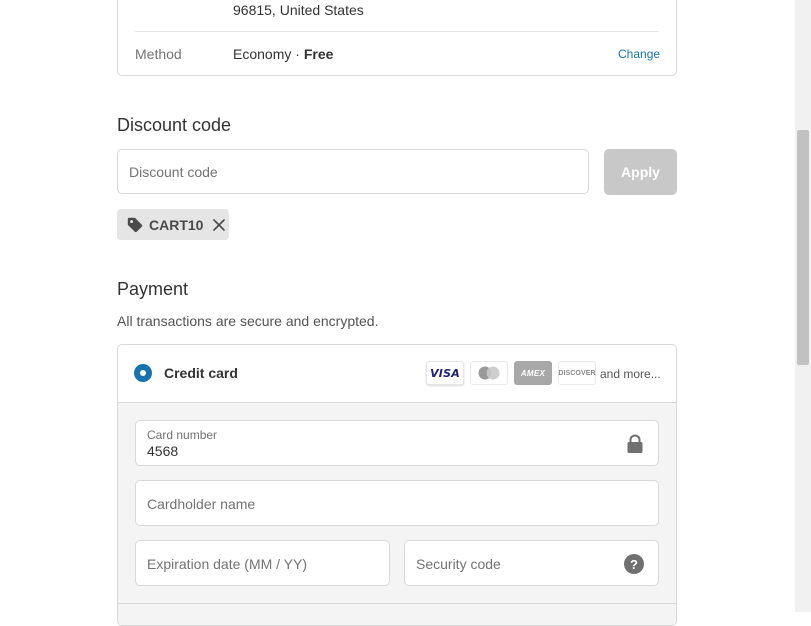 The height and width of the screenshot is (626, 811). I want to click on payment-title: Payment, so click(153, 289).